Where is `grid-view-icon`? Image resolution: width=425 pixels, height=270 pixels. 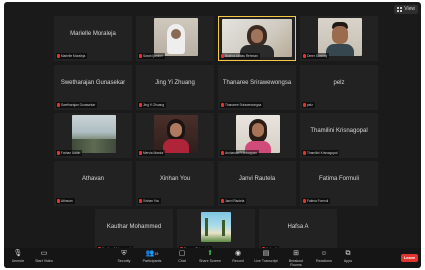
grid-view-icon is located at coordinates (400, 9).